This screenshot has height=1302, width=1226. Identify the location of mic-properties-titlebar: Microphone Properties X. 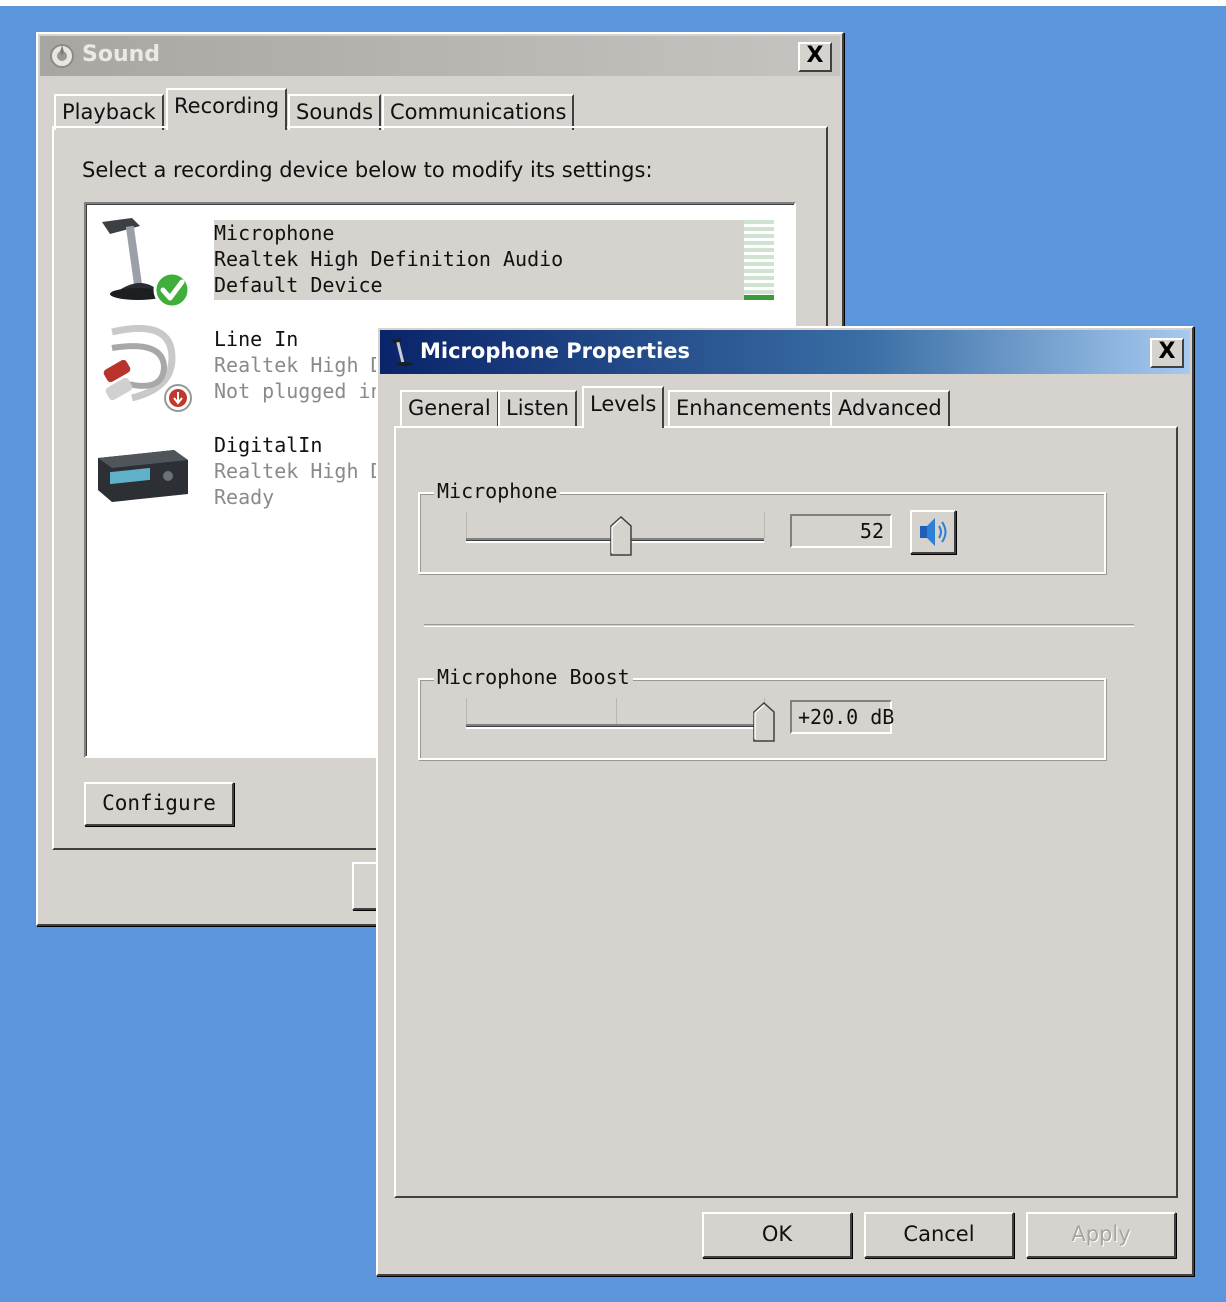
(785, 352).